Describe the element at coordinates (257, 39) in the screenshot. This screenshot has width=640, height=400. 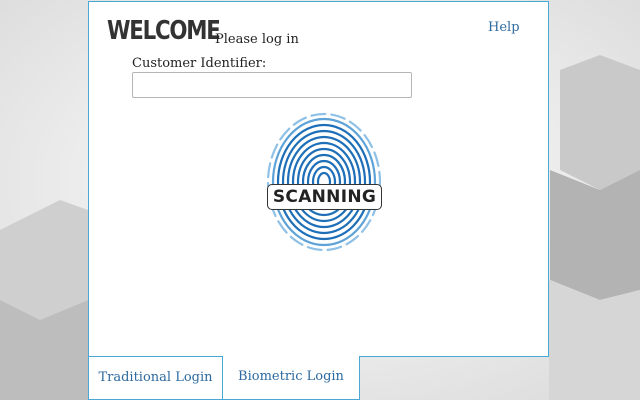
I see `page-subtitle: Please log in` at that location.